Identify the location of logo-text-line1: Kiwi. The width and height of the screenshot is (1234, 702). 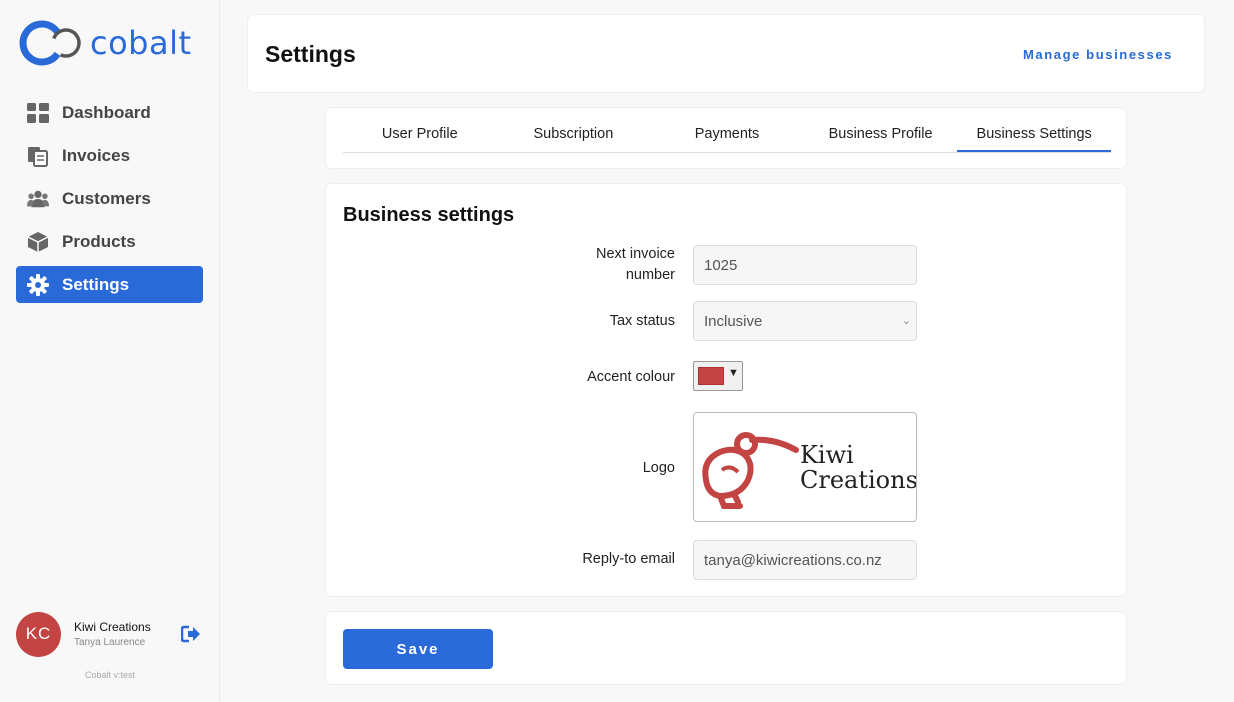
(827, 455).